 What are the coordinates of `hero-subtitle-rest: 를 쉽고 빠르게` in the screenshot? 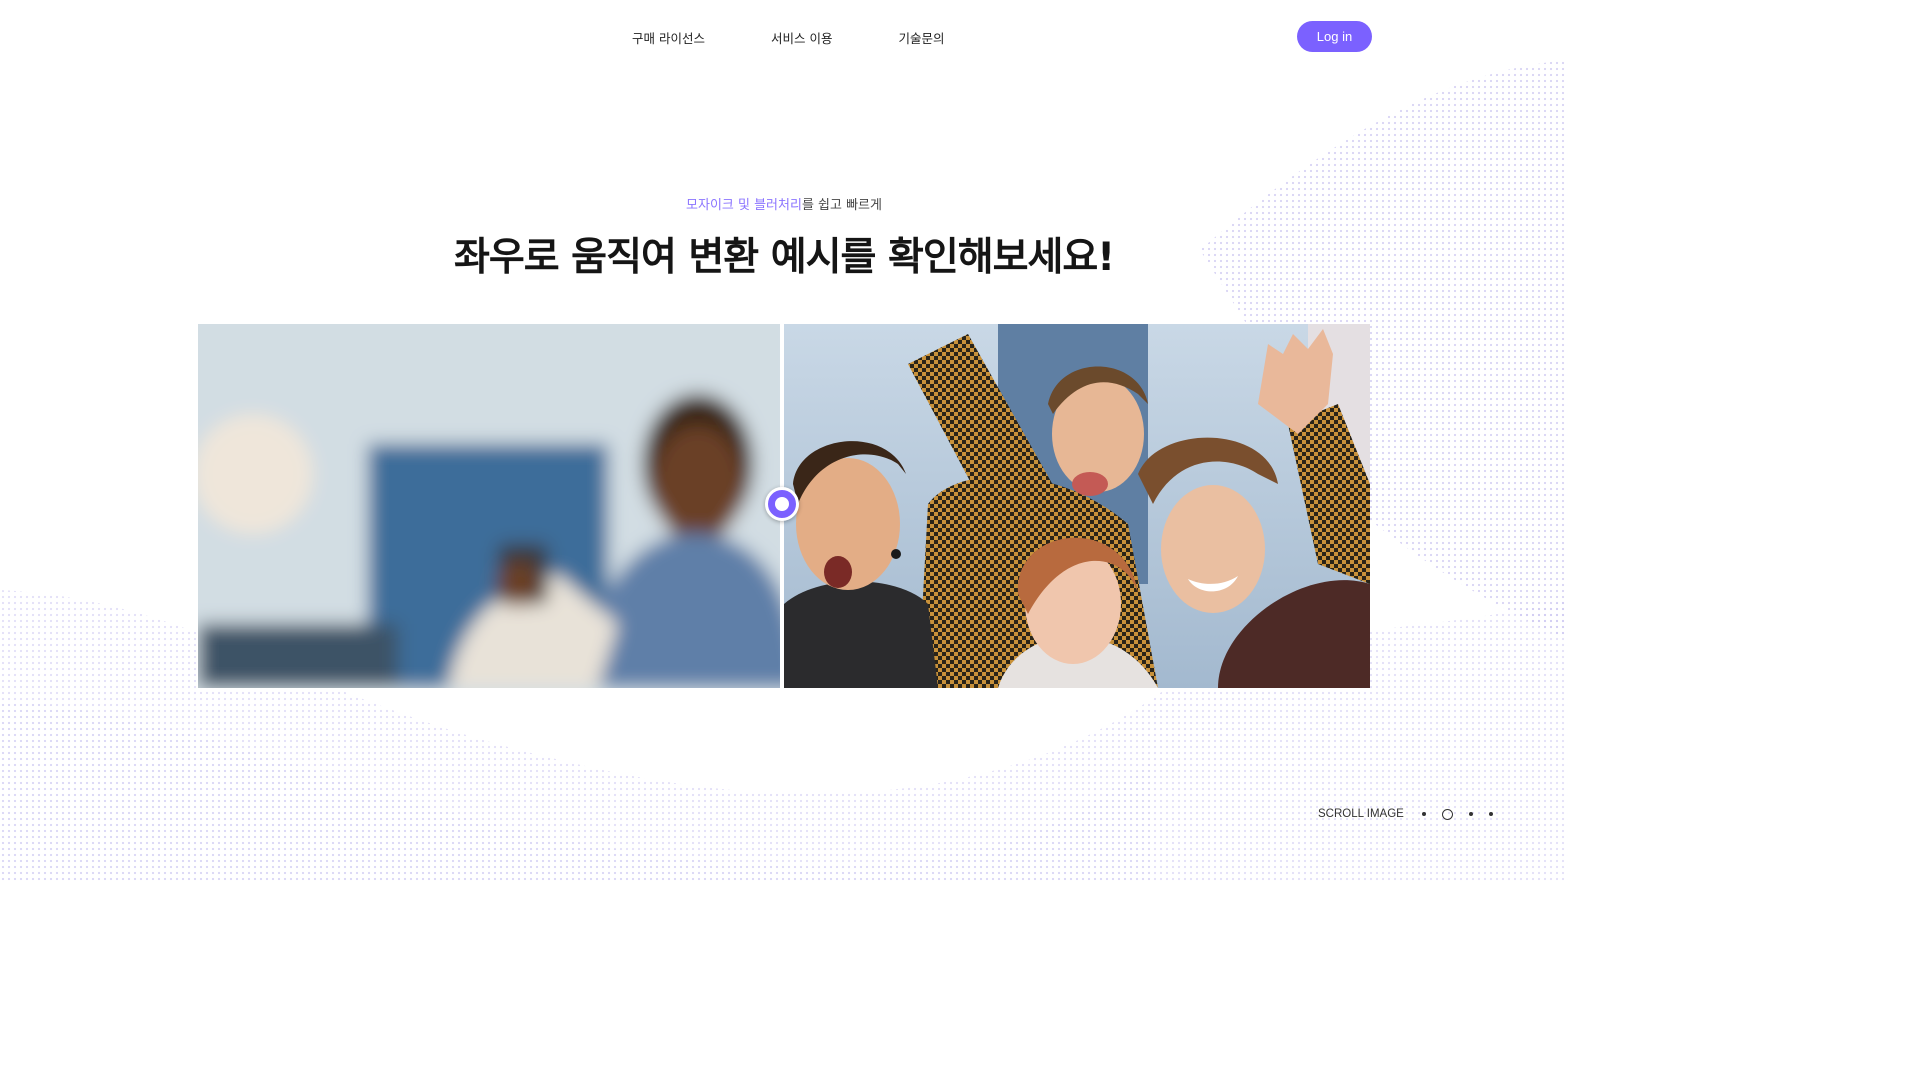 It's located at (841, 205).